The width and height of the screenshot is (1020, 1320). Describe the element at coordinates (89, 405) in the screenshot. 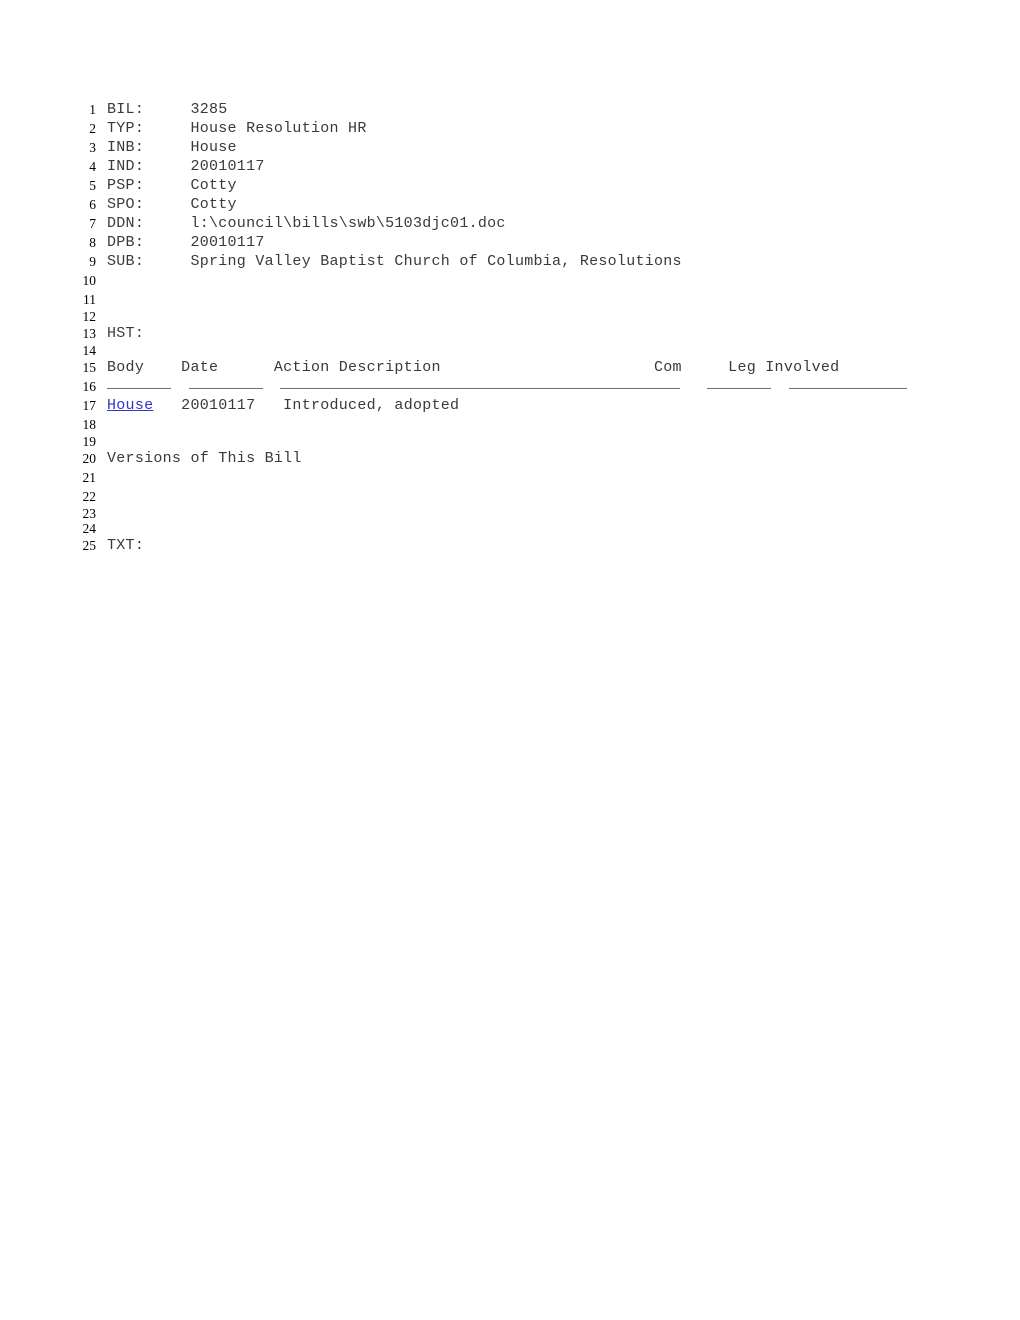

I see `line-number: 17` at that location.